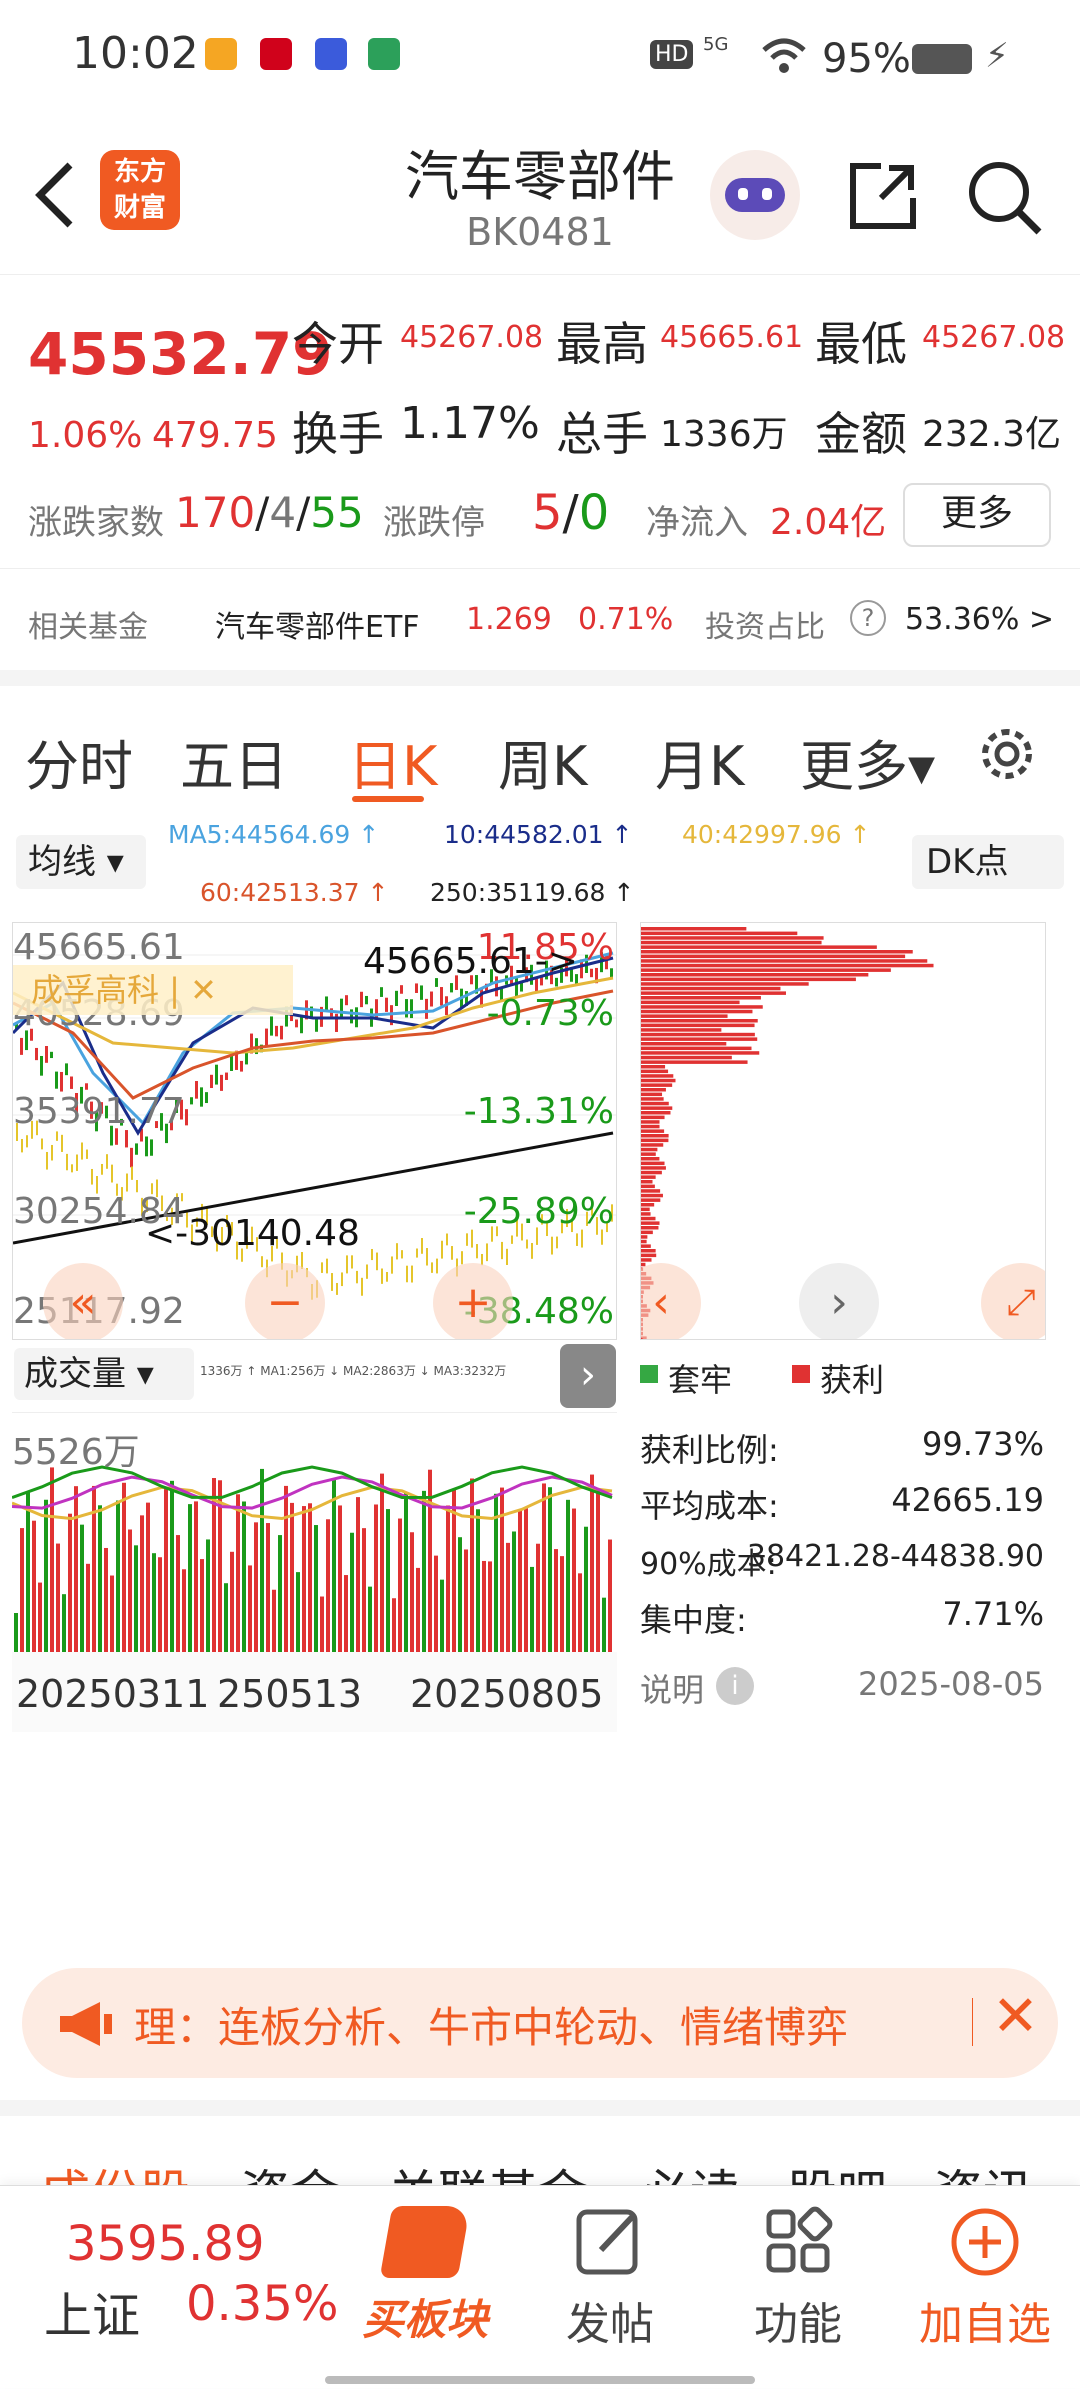  Describe the element at coordinates (979, 619) in the screenshot. I see `fund-ratio: 53.36% >` at that location.